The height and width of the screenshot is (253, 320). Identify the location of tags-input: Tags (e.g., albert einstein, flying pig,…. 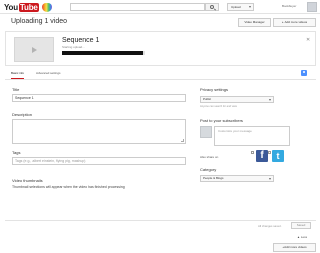
(99, 161).